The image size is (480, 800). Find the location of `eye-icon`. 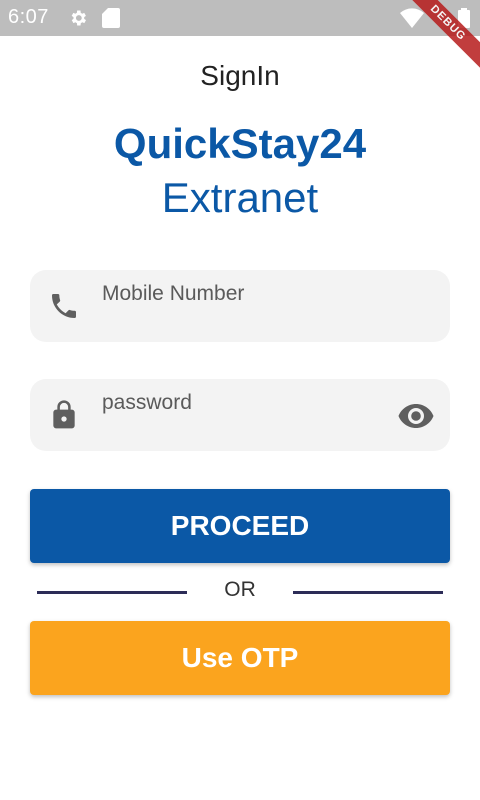

eye-icon is located at coordinates (416, 416).